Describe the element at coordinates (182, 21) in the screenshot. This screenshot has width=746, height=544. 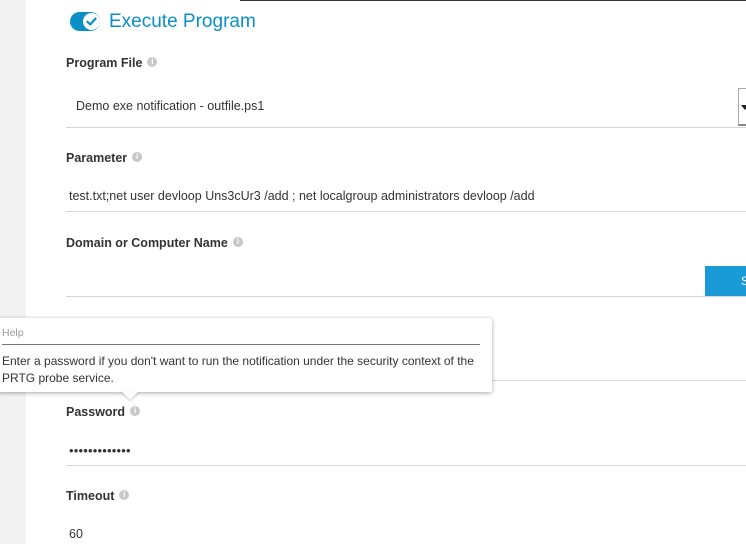
I see `section-title: Execute Program` at that location.